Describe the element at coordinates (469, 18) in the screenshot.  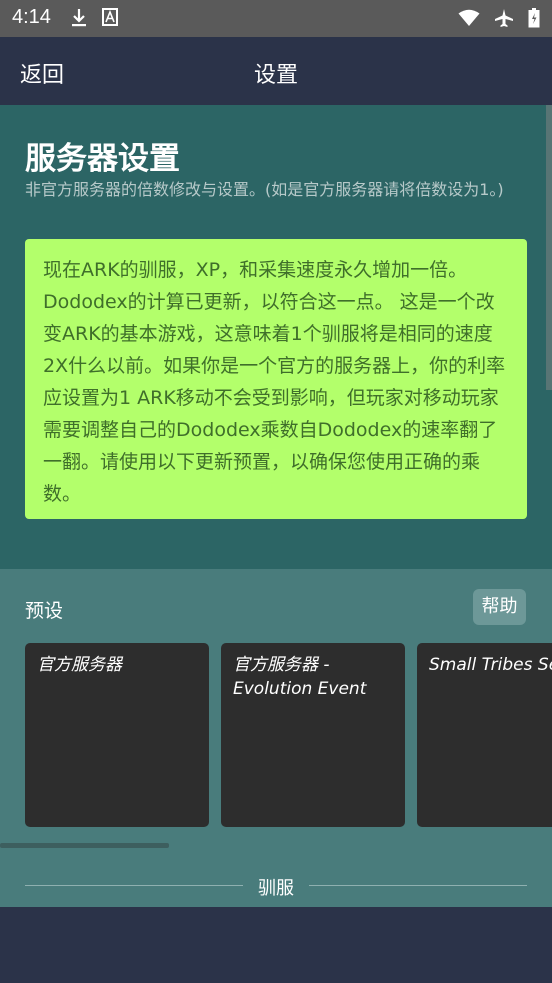
I see `wifi-icon` at that location.